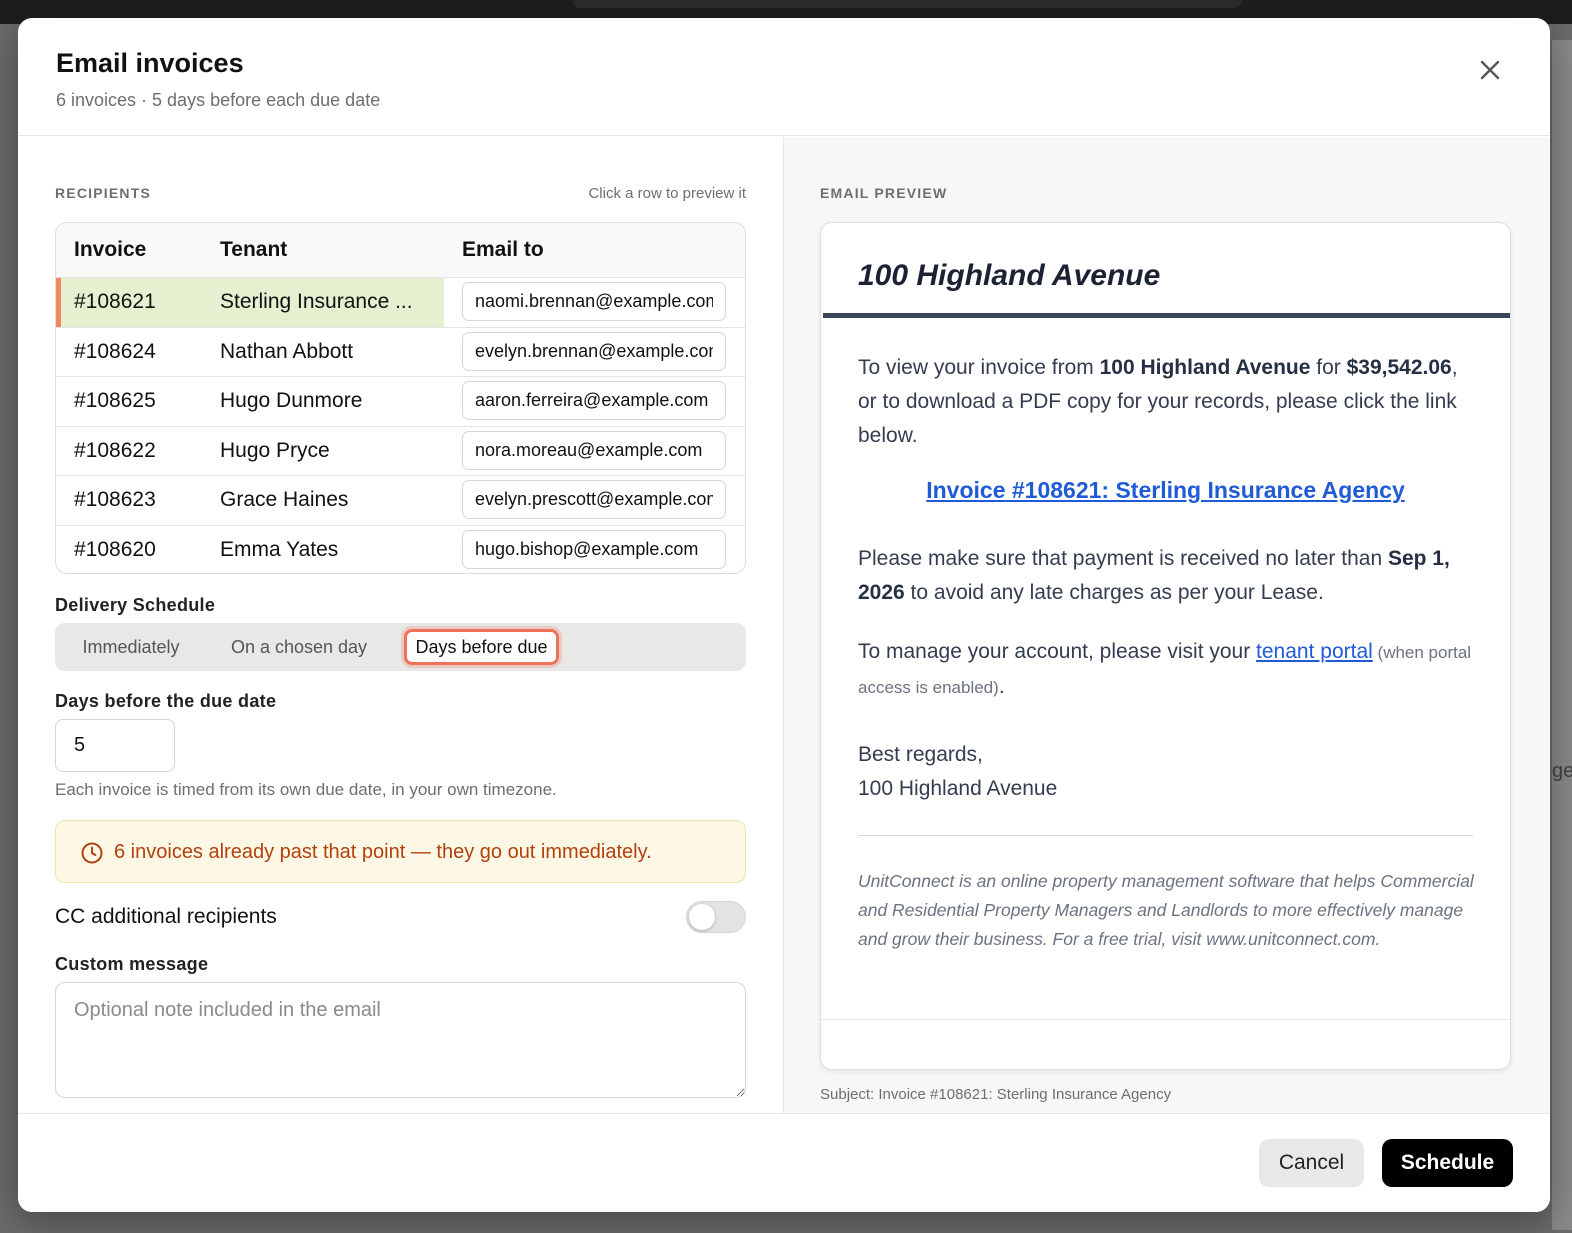 Image resolution: width=1572 pixels, height=1233 pixels. Describe the element at coordinates (1205, 367) in the screenshot. I see `property-name: 100 Highland Avenue` at that location.